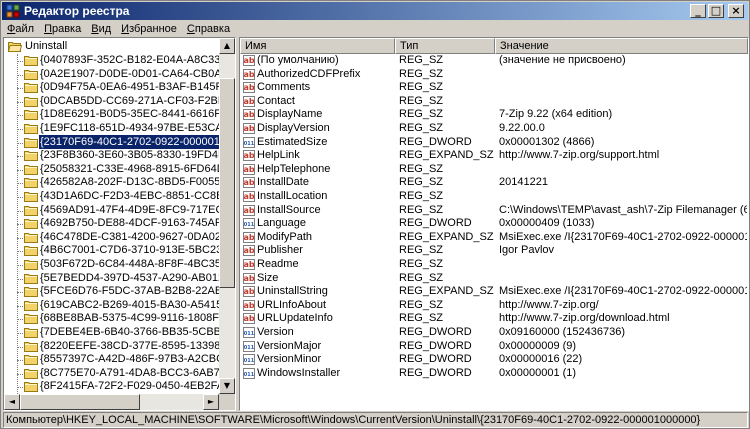  I want to click on value-name: Comments, so click(284, 87).